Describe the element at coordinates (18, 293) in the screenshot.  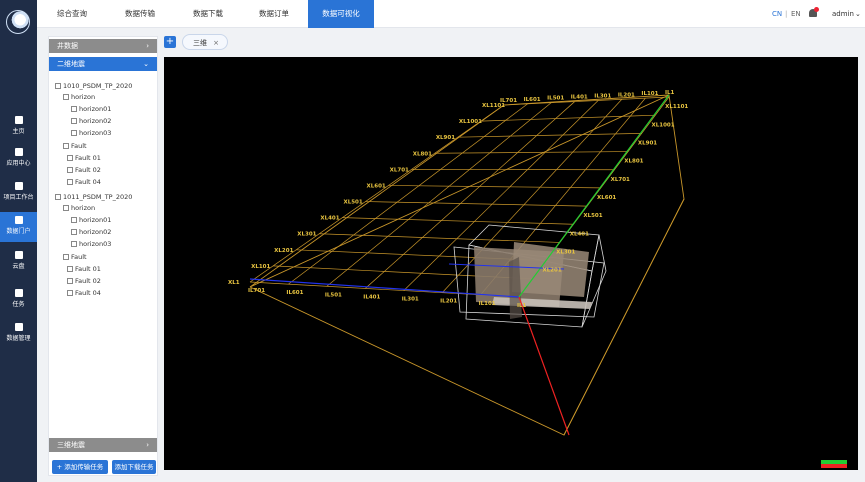
I see `task-icon` at that location.